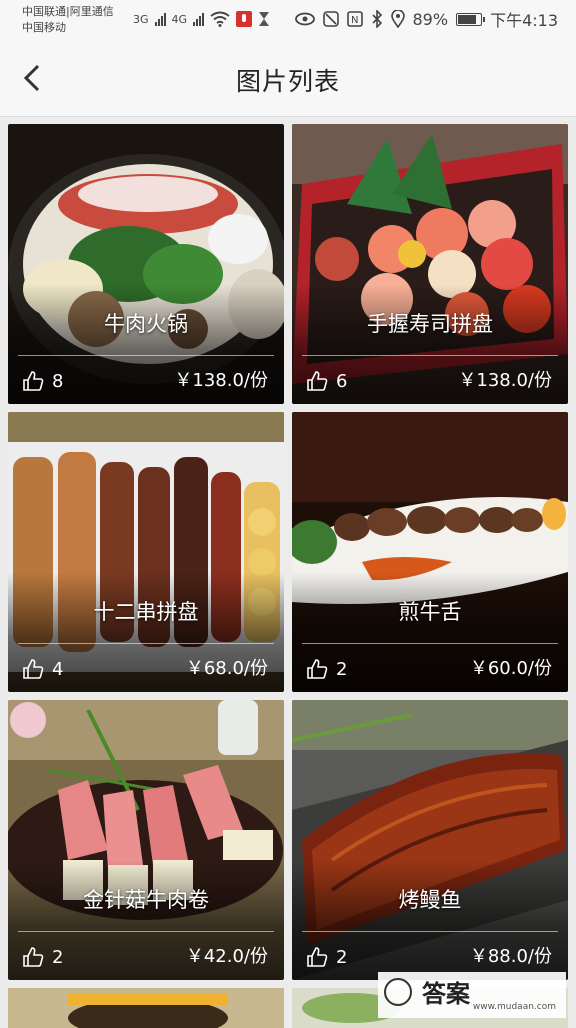 This screenshot has height=1028, width=576. I want to click on dish-price: ￥68.0/份, so click(226, 668).